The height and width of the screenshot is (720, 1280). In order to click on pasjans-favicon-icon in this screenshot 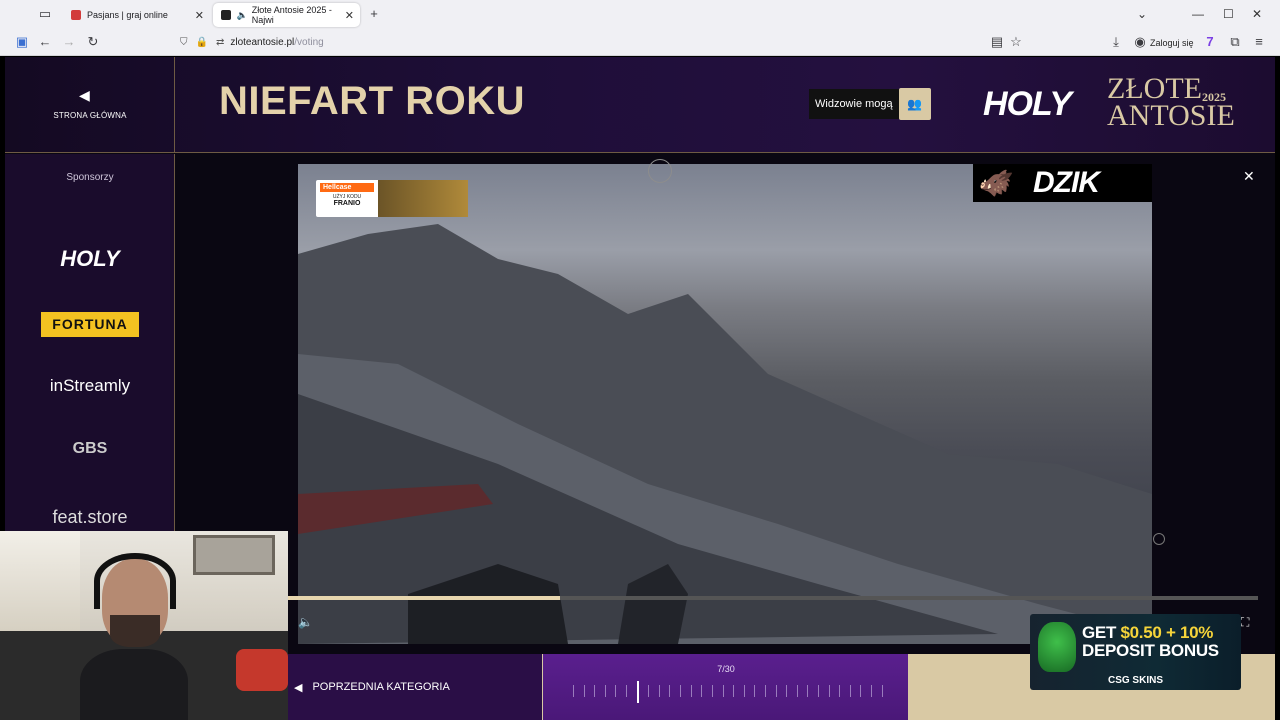, I will do `click(76, 15)`.